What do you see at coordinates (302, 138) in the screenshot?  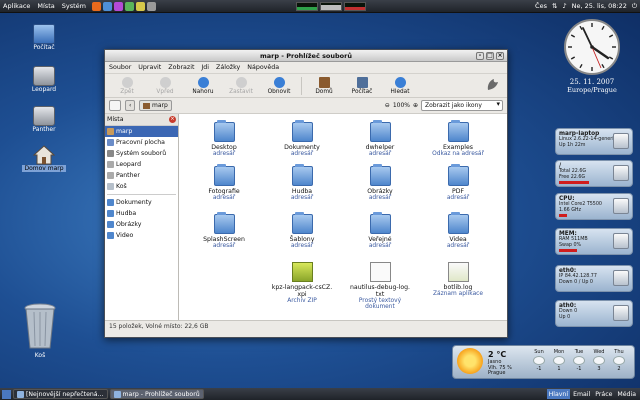 I see `file-item: Dokumenty adresář` at bounding box center [302, 138].